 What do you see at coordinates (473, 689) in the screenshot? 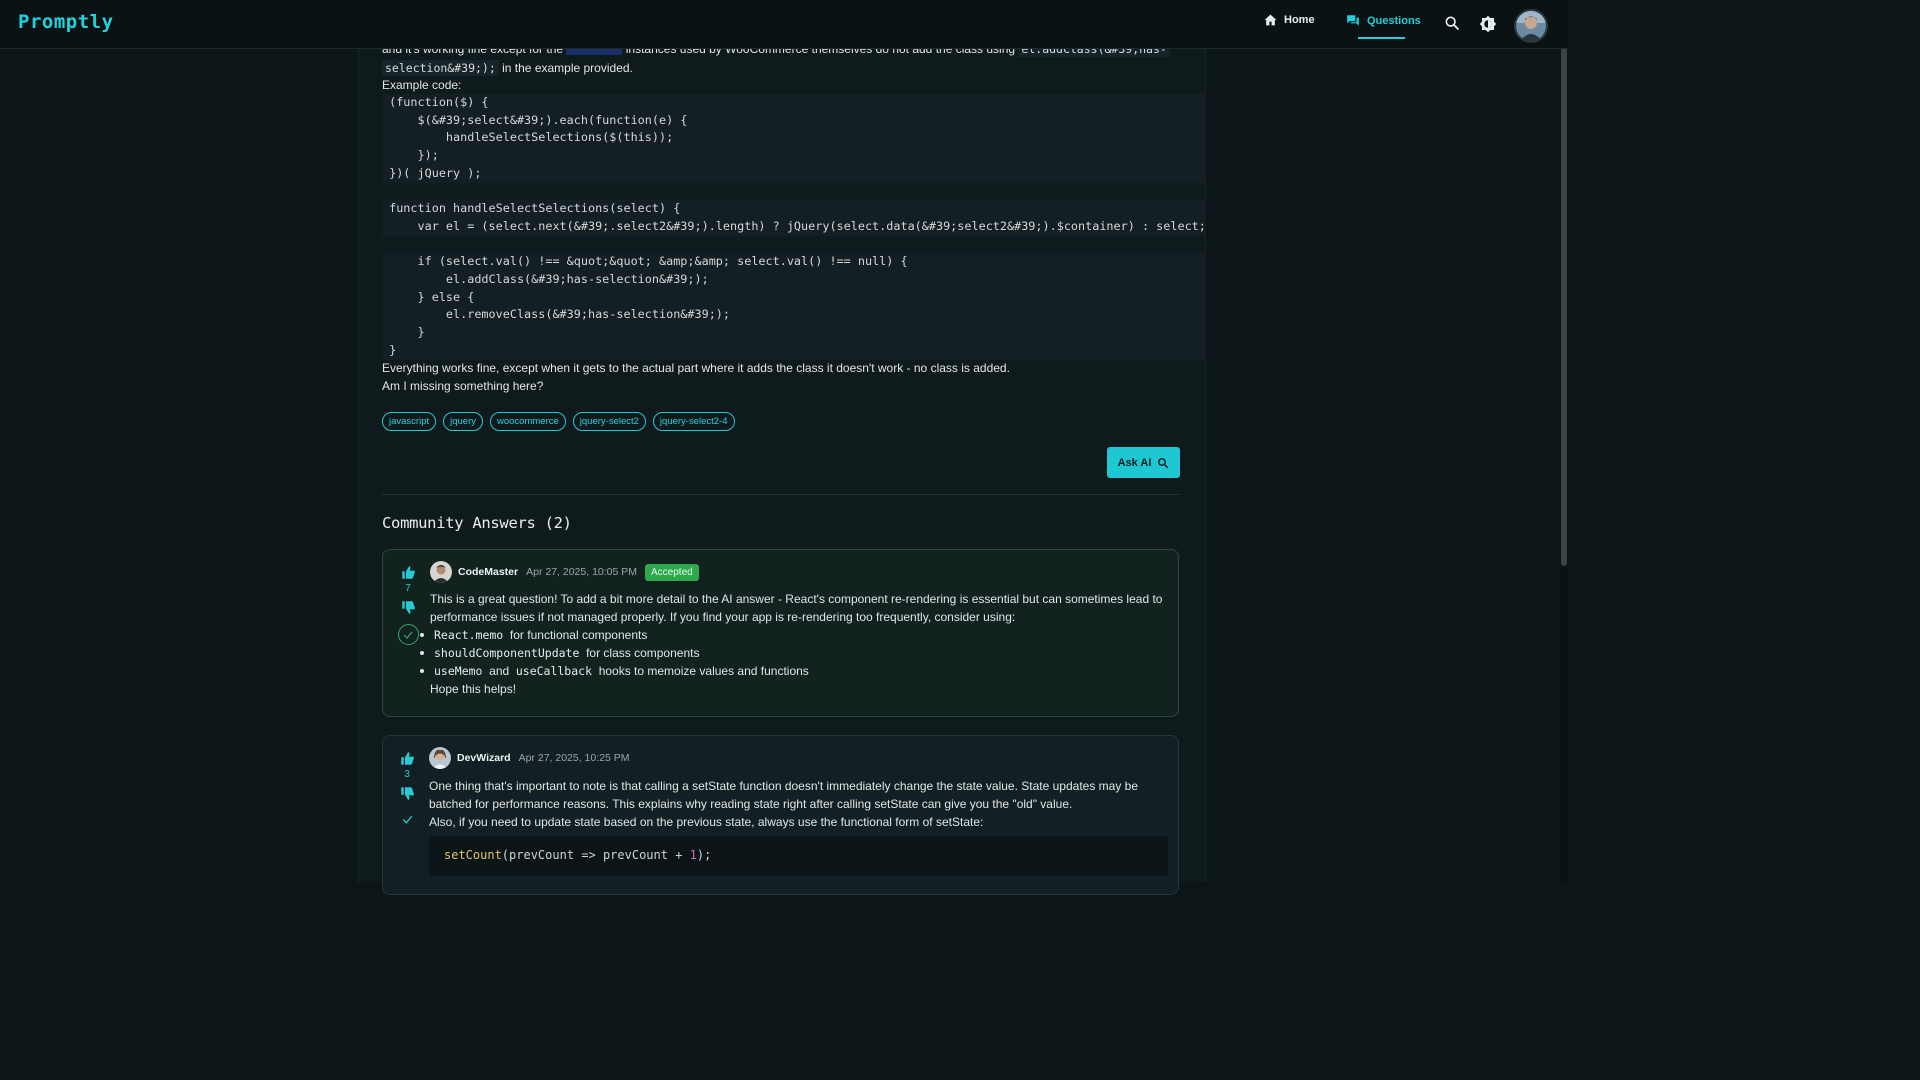
I see `answer-closing: Hope this helps!` at bounding box center [473, 689].